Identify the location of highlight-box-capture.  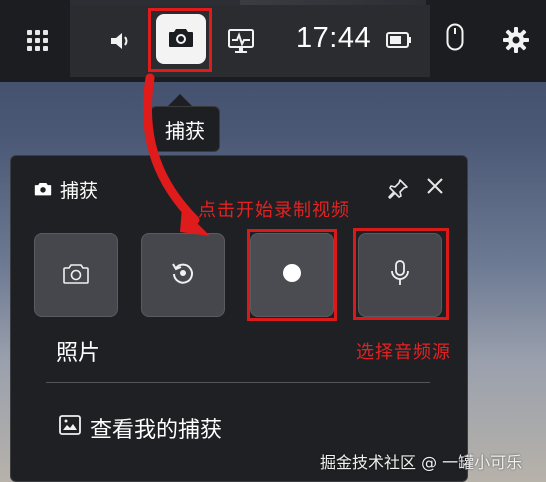
(180, 40).